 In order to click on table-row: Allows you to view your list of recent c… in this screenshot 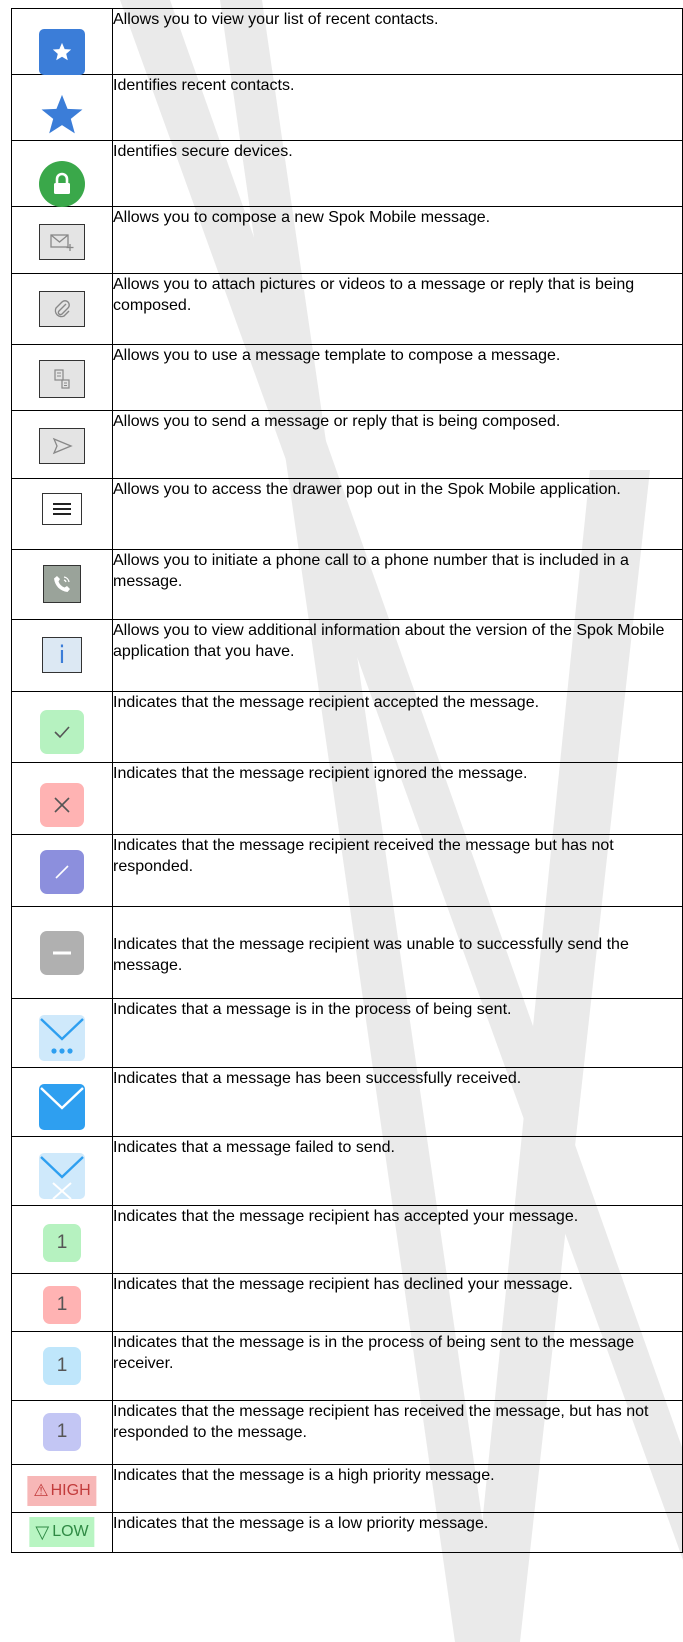, I will do `click(347, 41)`.